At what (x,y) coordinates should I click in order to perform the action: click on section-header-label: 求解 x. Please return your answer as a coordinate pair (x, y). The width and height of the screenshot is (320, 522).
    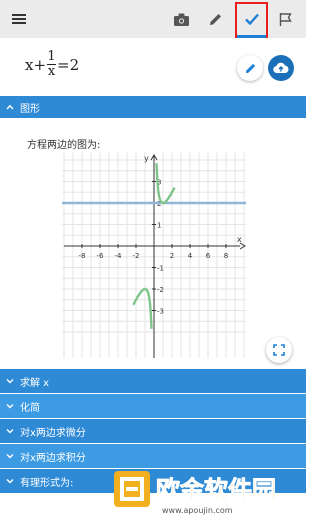
    Looking at the image, I should click on (35, 383).